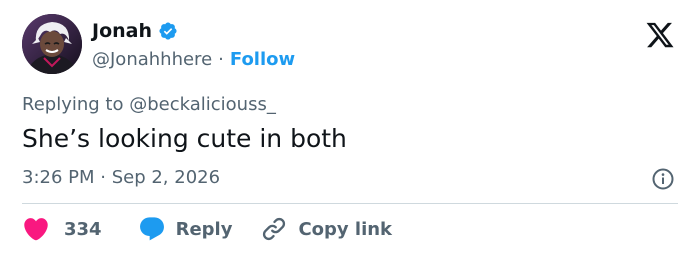 The height and width of the screenshot is (256, 700). Describe the element at coordinates (121, 178) in the screenshot. I see `tweet-timestamp: 3:26 PM · Sep 2, 2026` at that location.